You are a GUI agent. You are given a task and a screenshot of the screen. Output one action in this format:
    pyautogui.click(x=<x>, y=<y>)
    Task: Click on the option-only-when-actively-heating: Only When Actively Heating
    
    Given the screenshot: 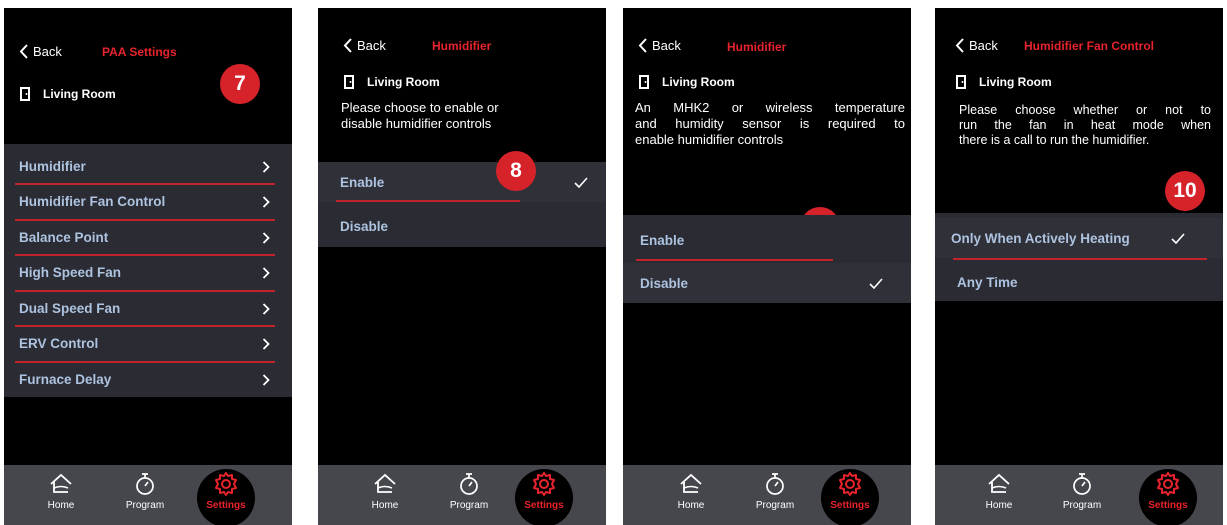 What is the action you would take?
    pyautogui.click(x=1079, y=238)
    